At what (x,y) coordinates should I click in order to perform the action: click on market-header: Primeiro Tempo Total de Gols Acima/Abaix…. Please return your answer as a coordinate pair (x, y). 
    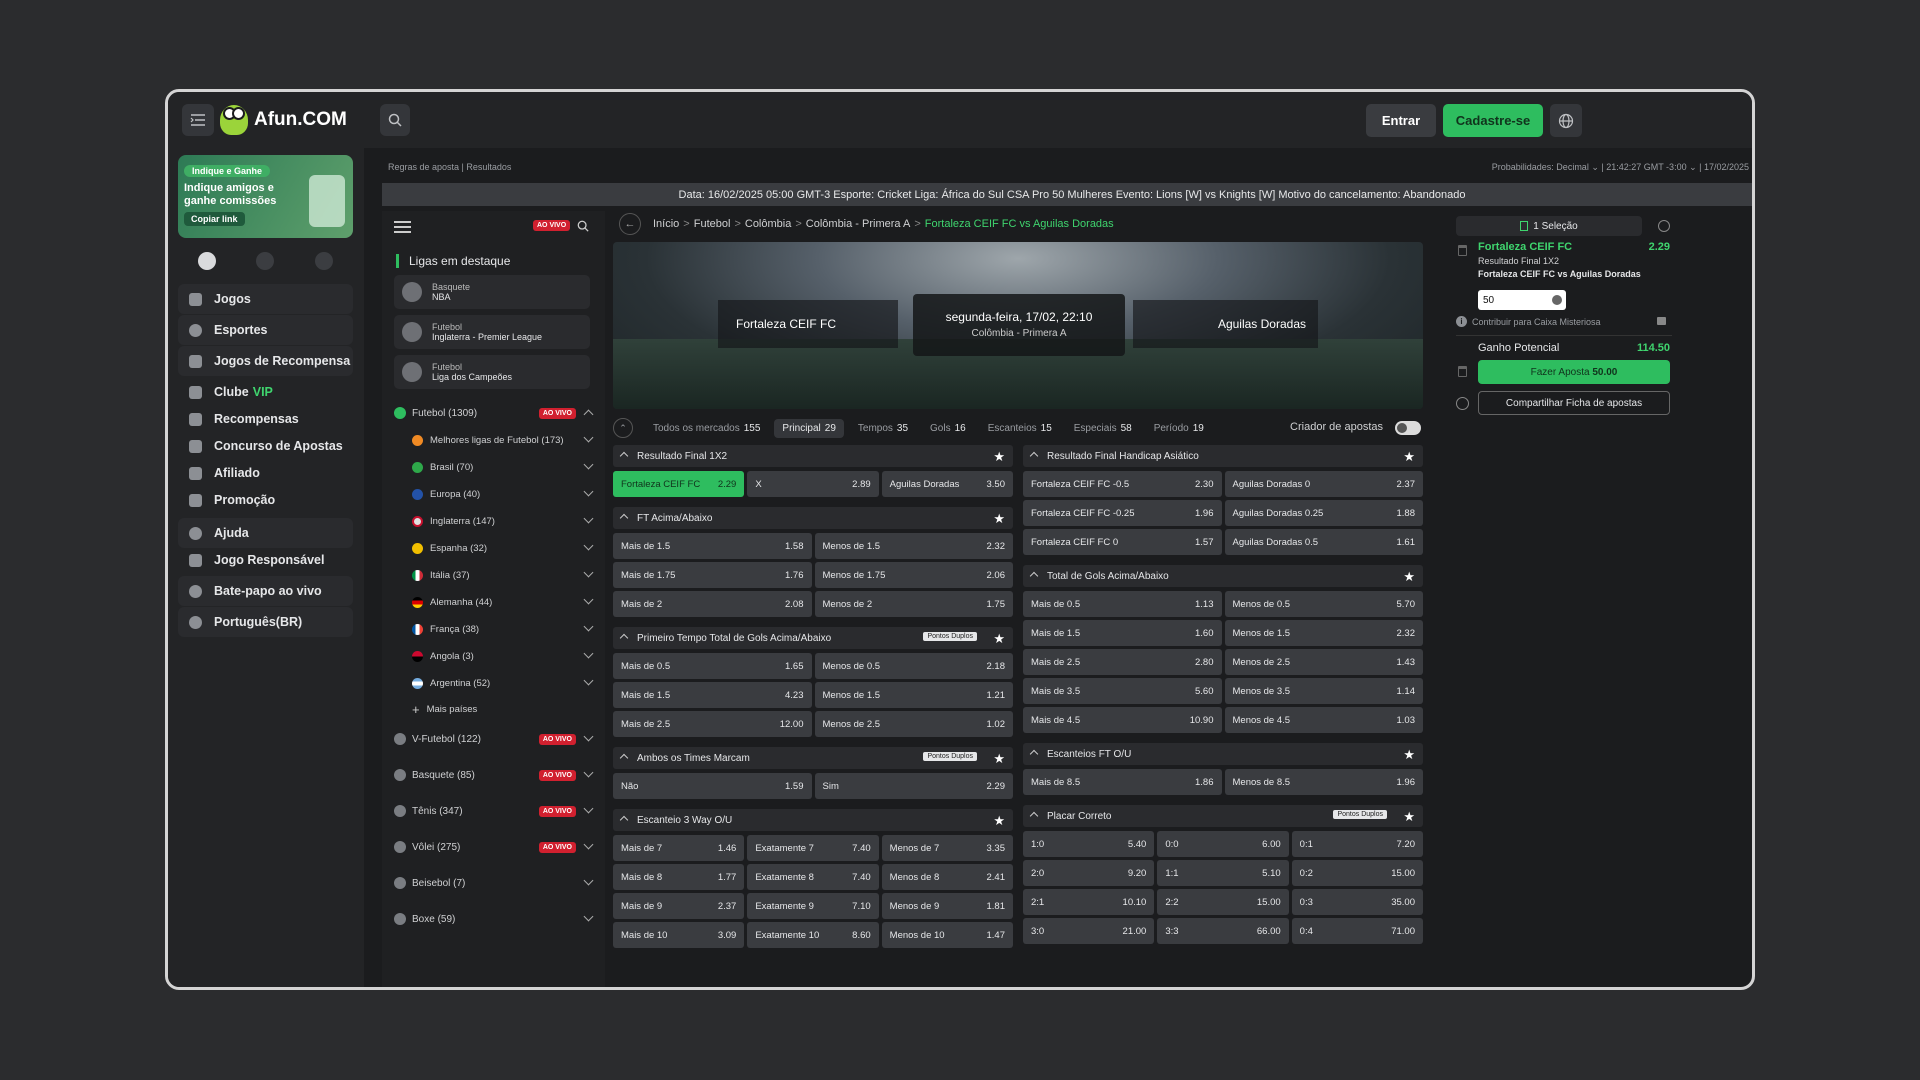
    Looking at the image, I should click on (813, 638).